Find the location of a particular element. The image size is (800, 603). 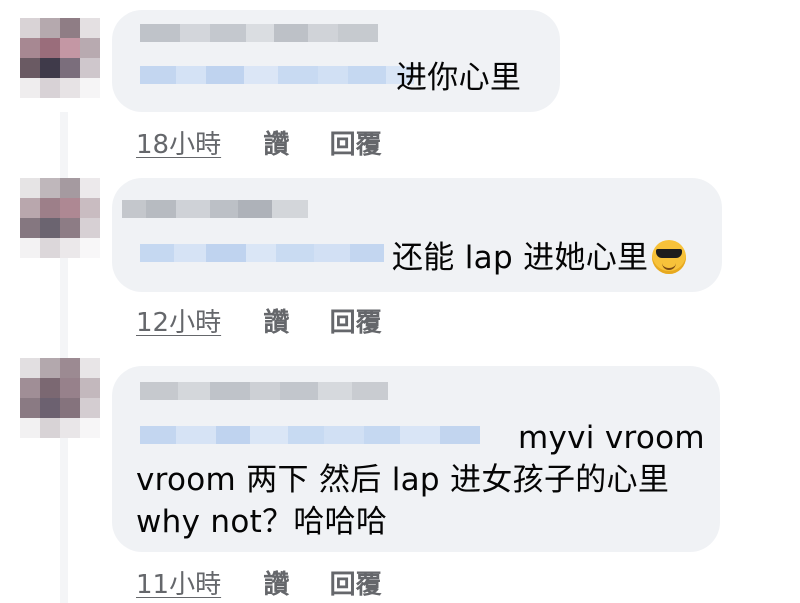

comment-text: 还能 lap 进她心里 is located at coordinates (539, 258).